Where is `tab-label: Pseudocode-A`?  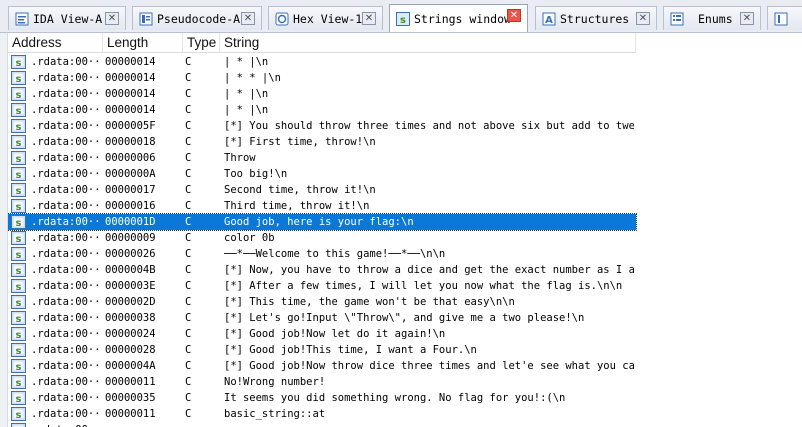 tab-label: Pseudocode-A is located at coordinates (199, 18).